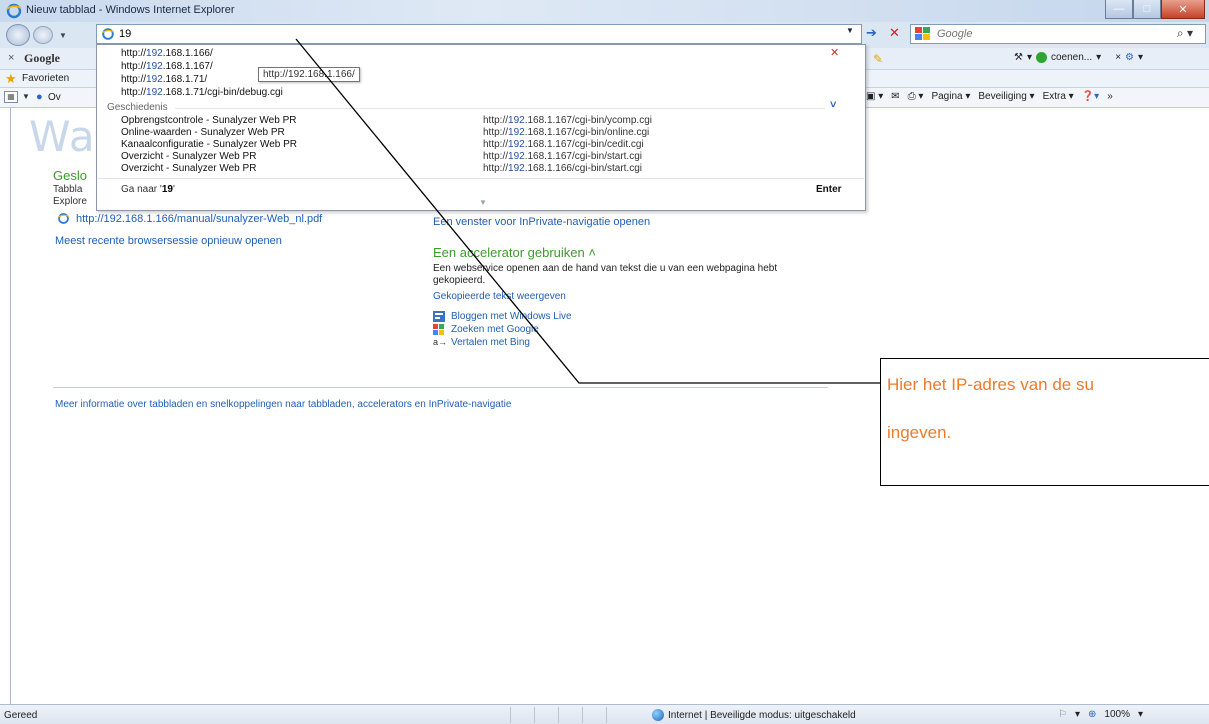  I want to click on accelerator-blog: Bloggen met Windows Live, so click(502, 316).